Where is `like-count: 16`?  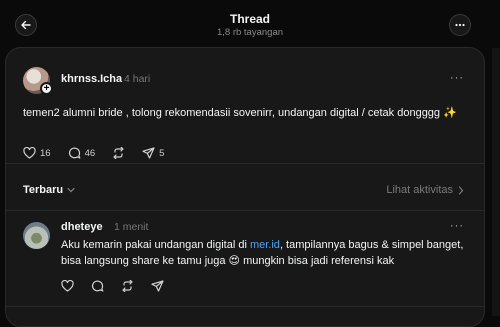
like-count: 16 is located at coordinates (45, 153).